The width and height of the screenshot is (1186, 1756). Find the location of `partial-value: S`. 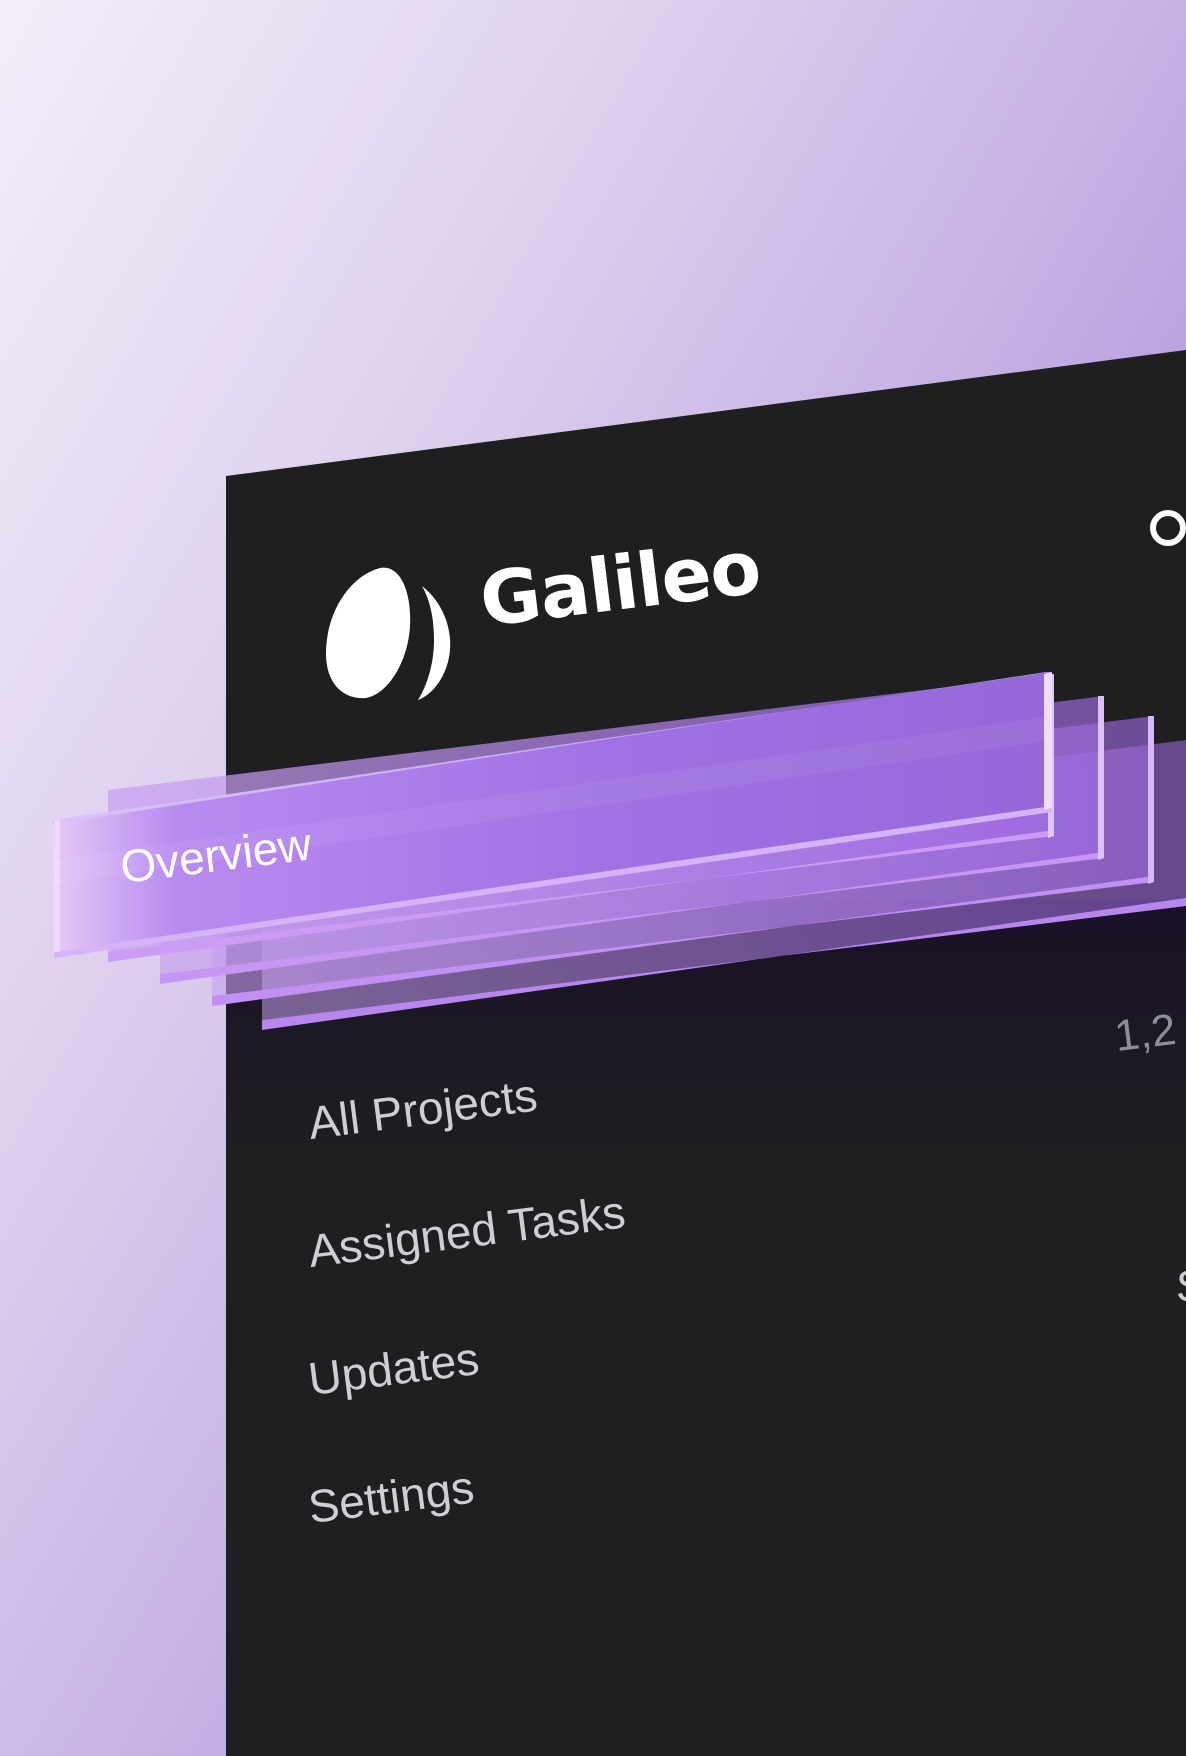

partial-value: S is located at coordinates (1181, 1287).